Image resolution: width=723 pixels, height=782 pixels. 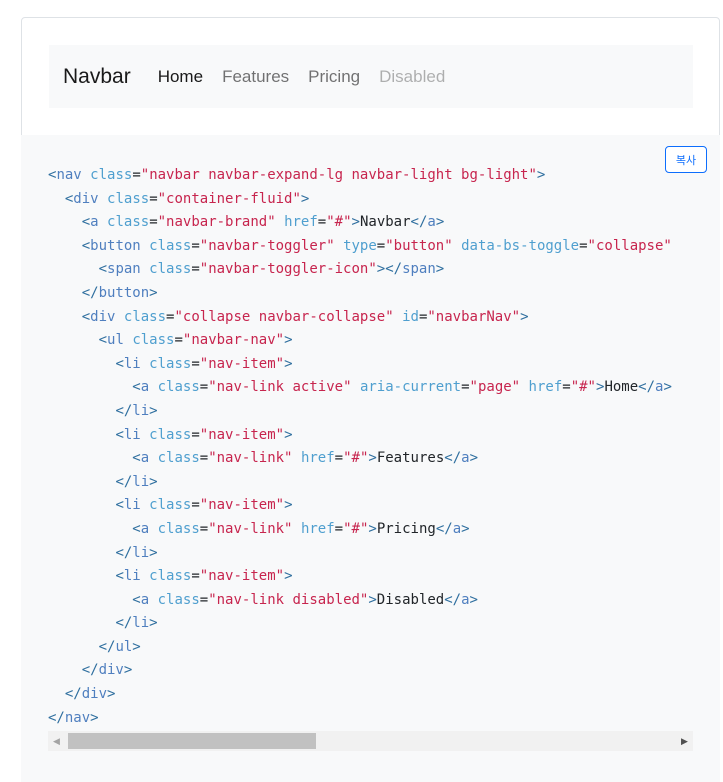 I want to click on navbar-brand: Navbar, so click(x=97, y=77).